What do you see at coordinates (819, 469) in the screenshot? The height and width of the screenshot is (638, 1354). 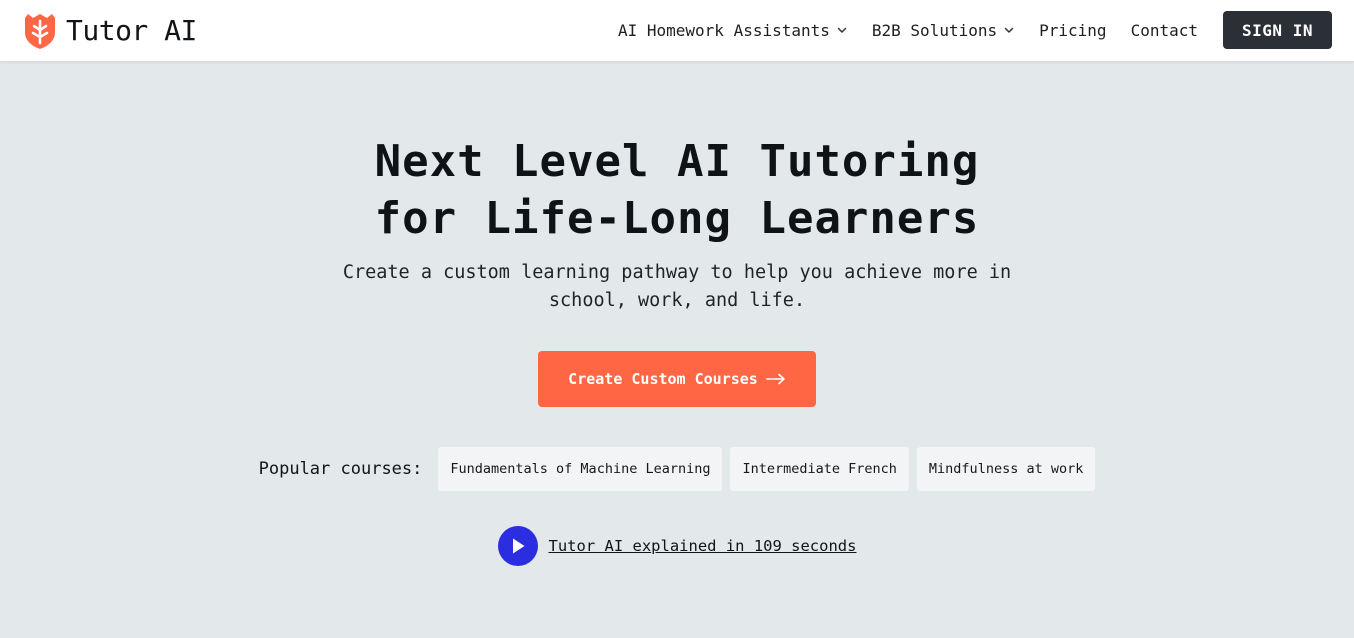 I see `course-chip-intermediate-french: Intermediate French` at bounding box center [819, 469].